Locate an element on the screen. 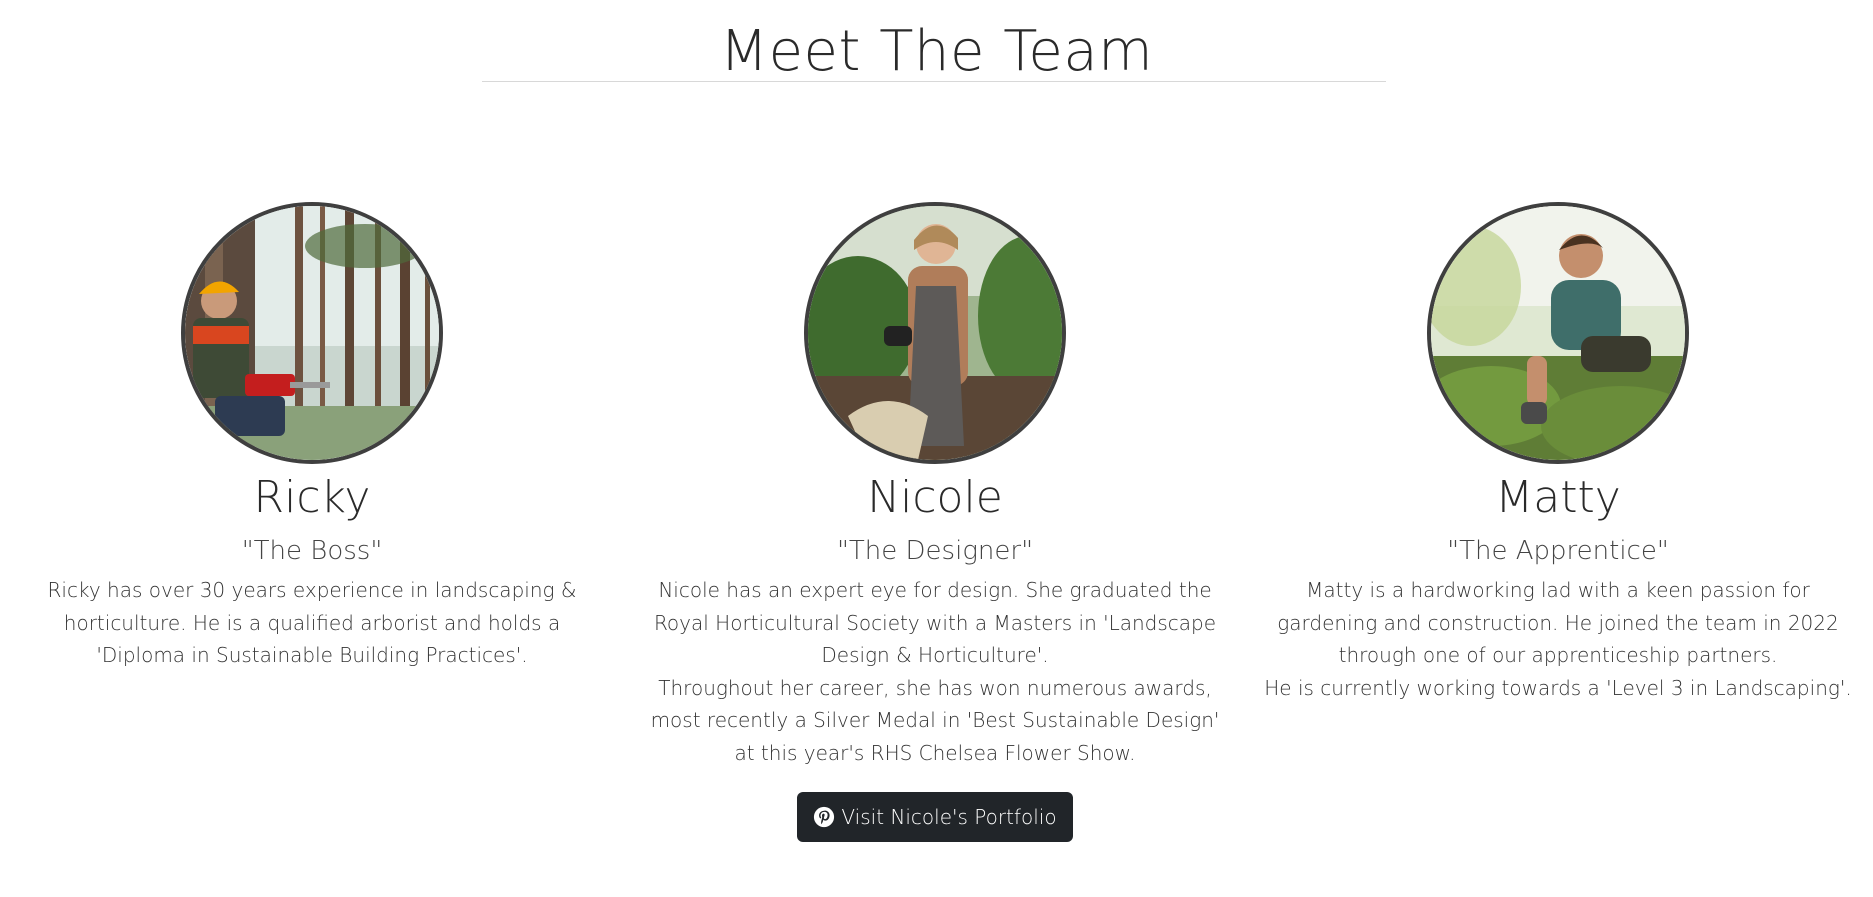 This screenshot has width=1873, height=897. person-apprentice-photo is located at coordinates (1558, 333).